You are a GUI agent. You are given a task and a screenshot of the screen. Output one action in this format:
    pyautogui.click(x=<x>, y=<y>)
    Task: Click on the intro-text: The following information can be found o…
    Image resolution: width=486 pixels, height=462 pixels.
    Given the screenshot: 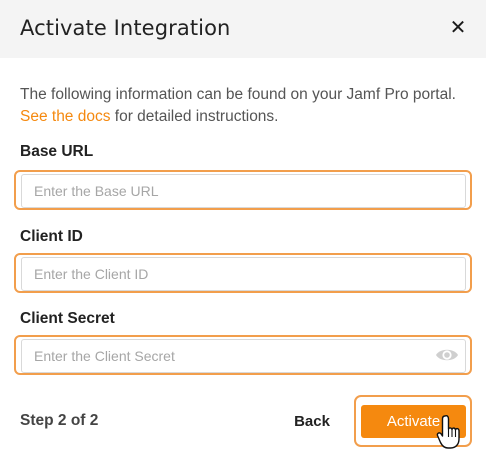 What is the action you would take?
    pyautogui.click(x=245, y=106)
    